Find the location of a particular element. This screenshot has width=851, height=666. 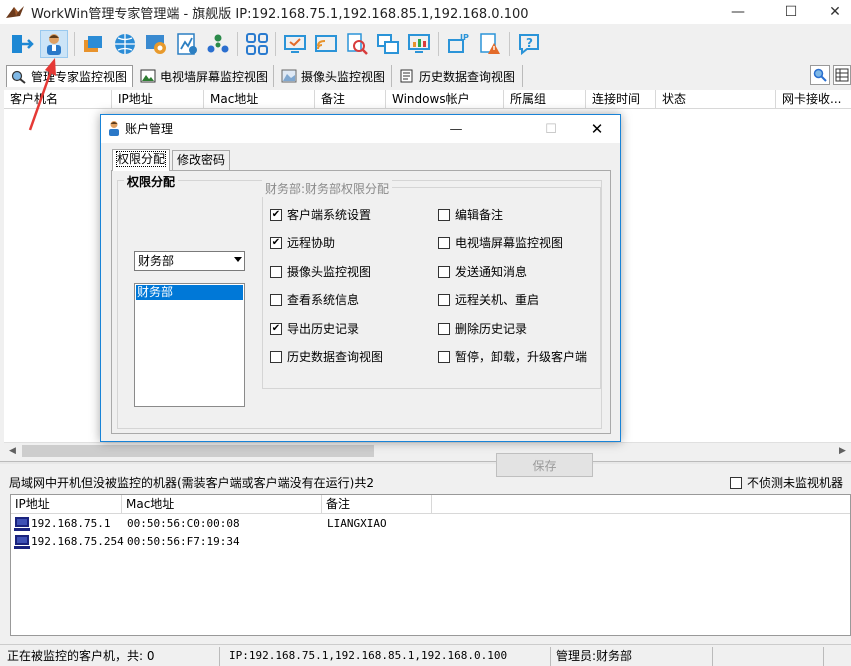

tab-label: 权限分配 is located at coordinates (141, 159).